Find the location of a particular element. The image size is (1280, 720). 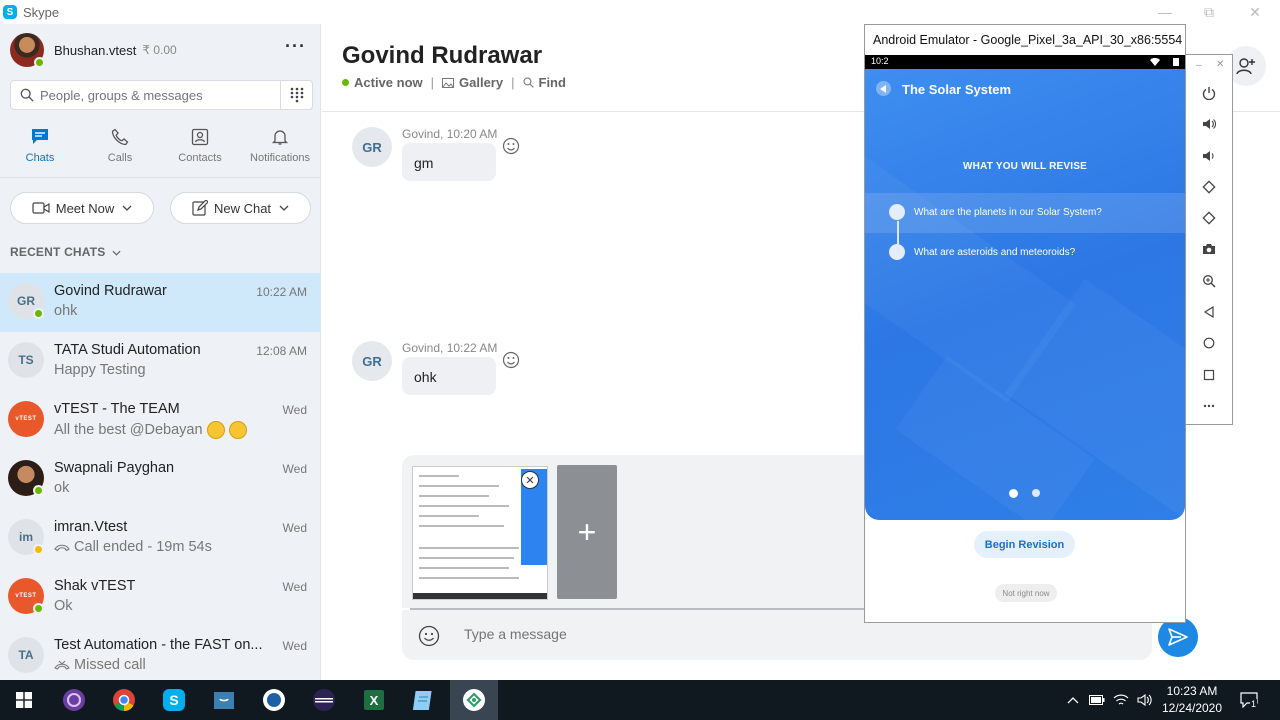

find-link: Find is located at coordinates (552, 82).